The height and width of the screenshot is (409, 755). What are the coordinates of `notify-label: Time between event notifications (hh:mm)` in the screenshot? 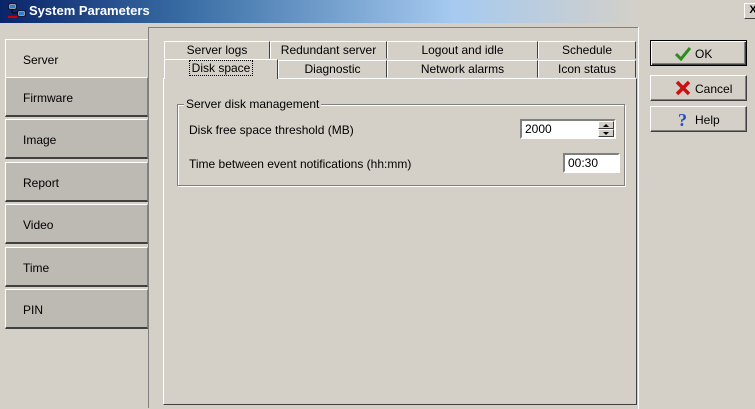 It's located at (300, 164).